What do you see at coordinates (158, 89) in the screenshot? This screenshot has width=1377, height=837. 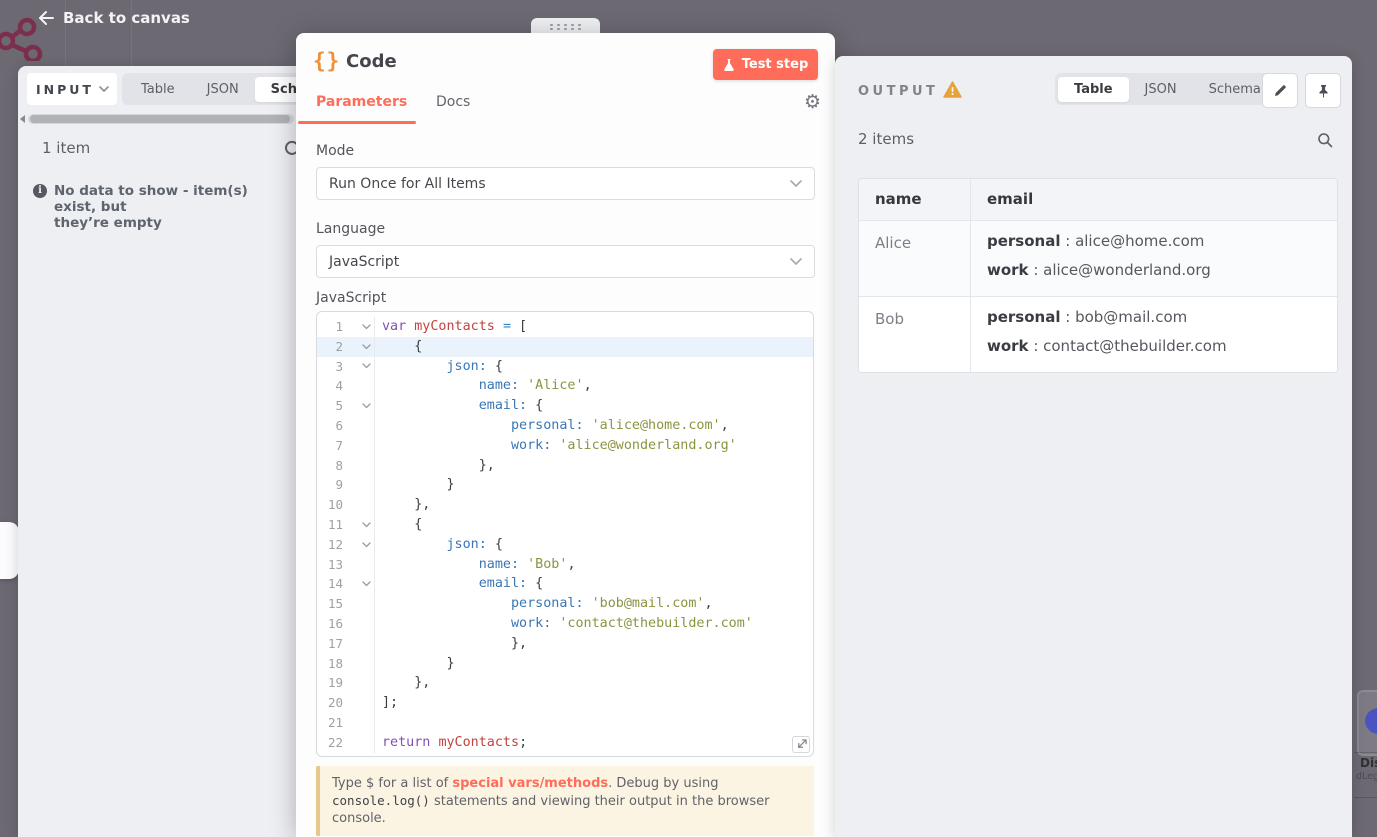 I see `input-tab-table: Table` at bounding box center [158, 89].